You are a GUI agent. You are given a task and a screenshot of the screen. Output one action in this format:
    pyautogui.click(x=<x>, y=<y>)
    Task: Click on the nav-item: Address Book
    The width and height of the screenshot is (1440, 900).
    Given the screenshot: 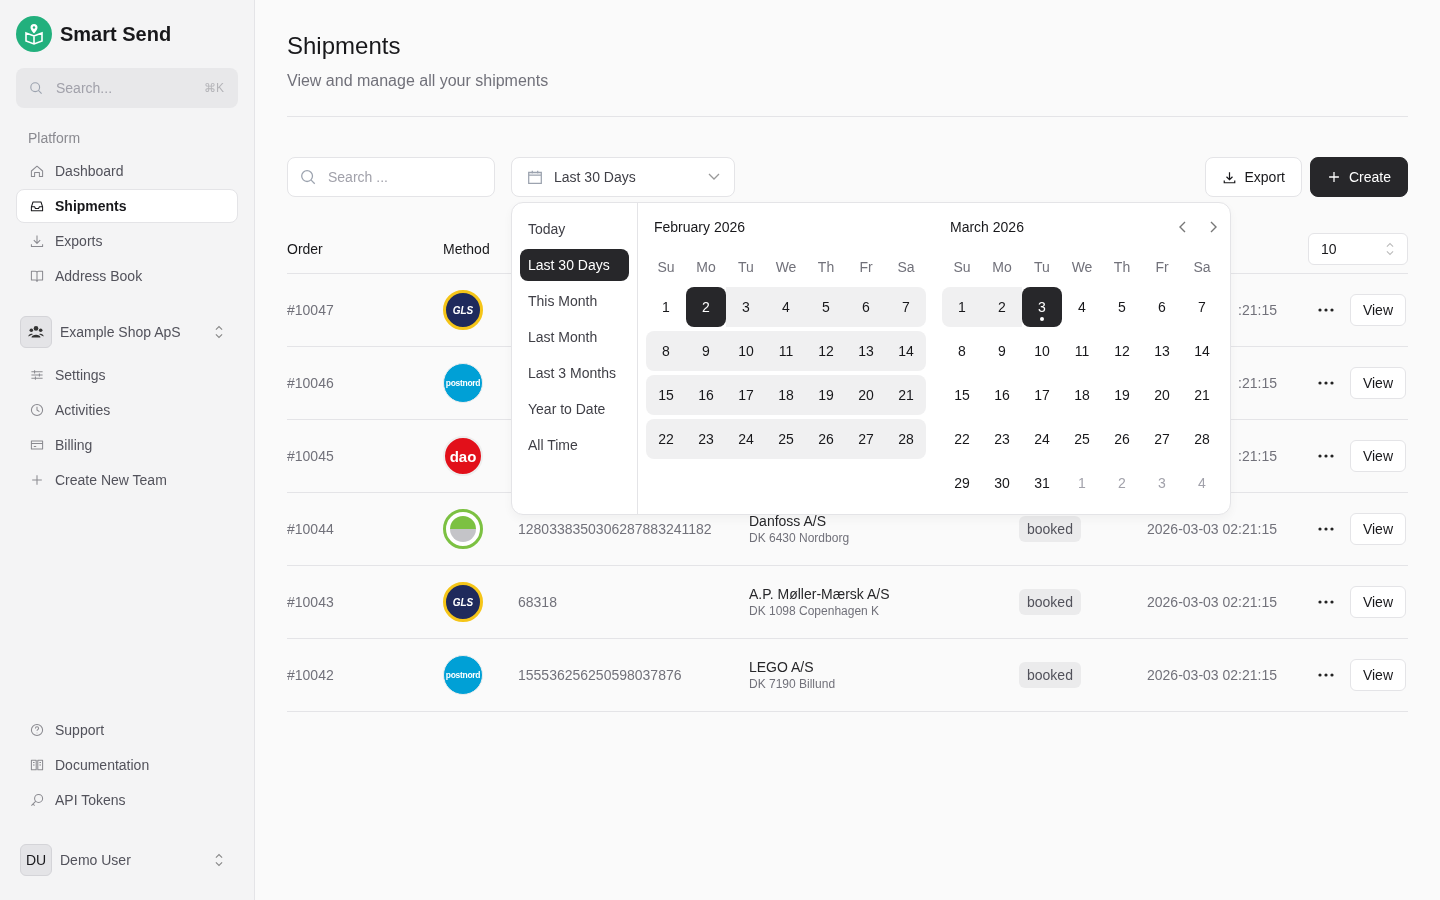 What is the action you would take?
    pyautogui.click(x=127, y=276)
    